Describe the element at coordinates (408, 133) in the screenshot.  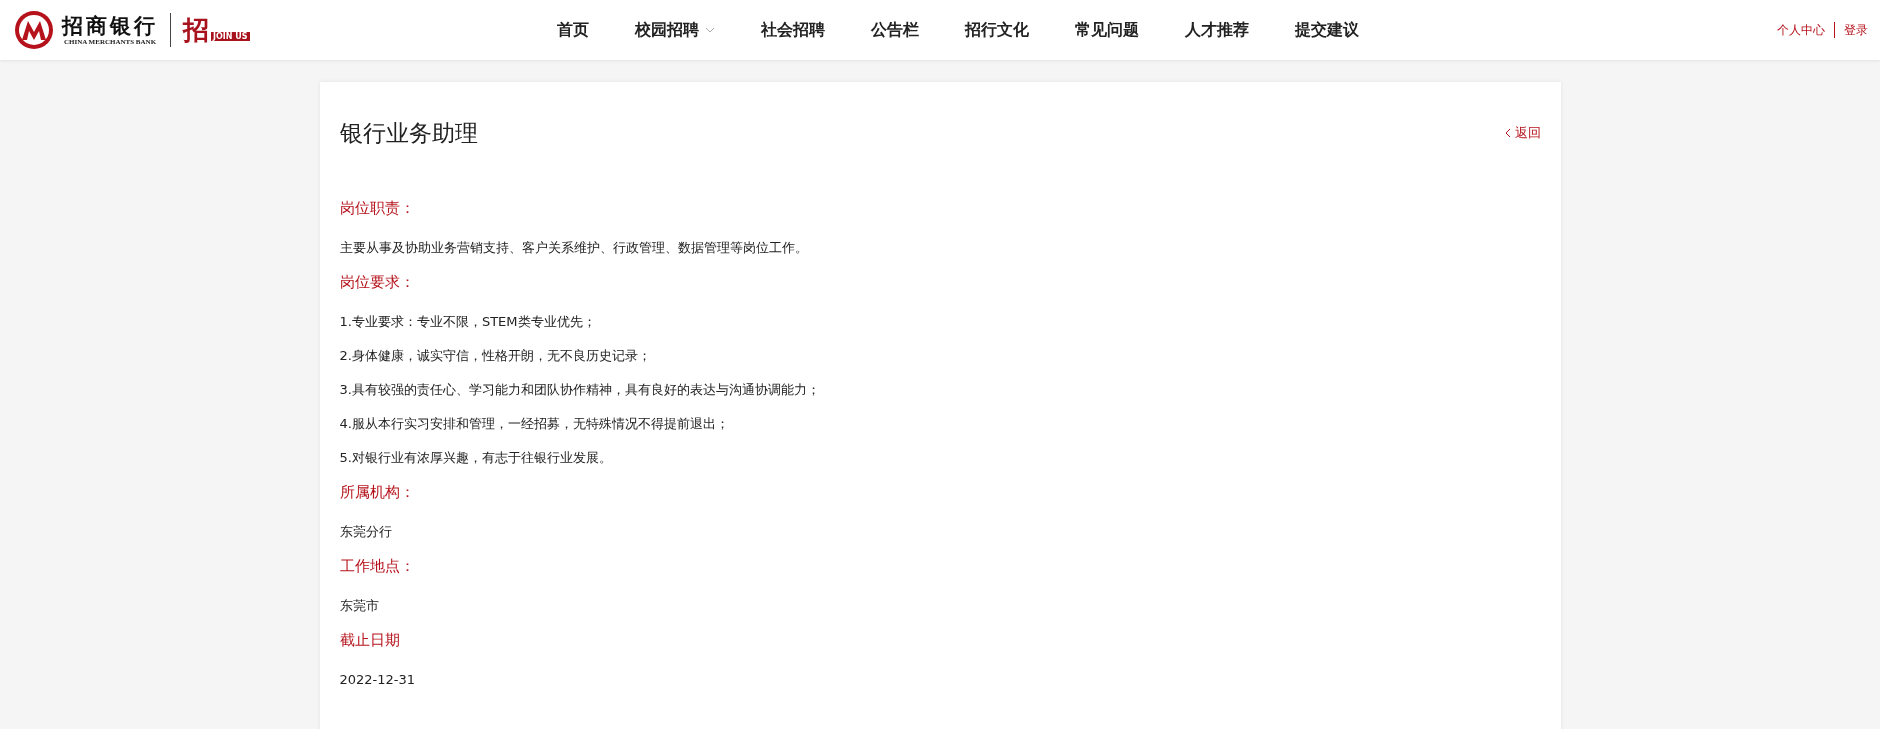
I see `job-title: 银行业务助理` at that location.